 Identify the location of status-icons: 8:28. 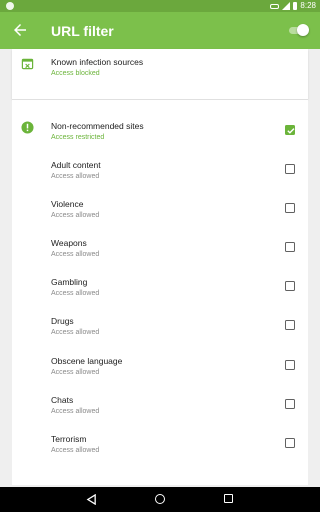
(293, 6).